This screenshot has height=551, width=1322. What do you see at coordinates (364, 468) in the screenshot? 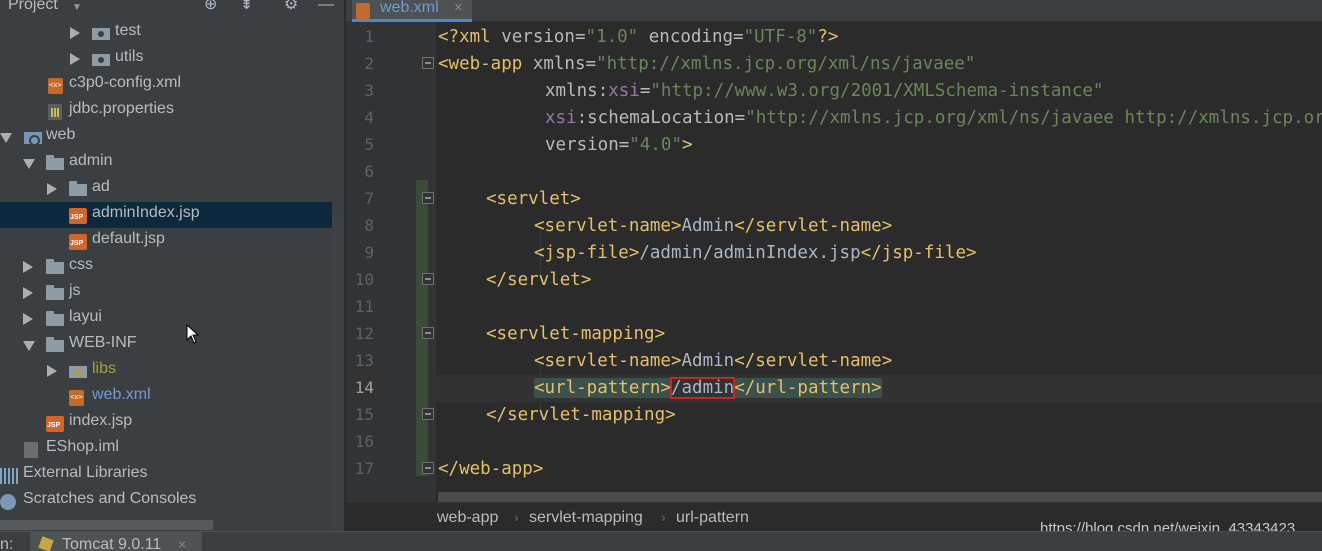
I see `line-number: 17` at bounding box center [364, 468].